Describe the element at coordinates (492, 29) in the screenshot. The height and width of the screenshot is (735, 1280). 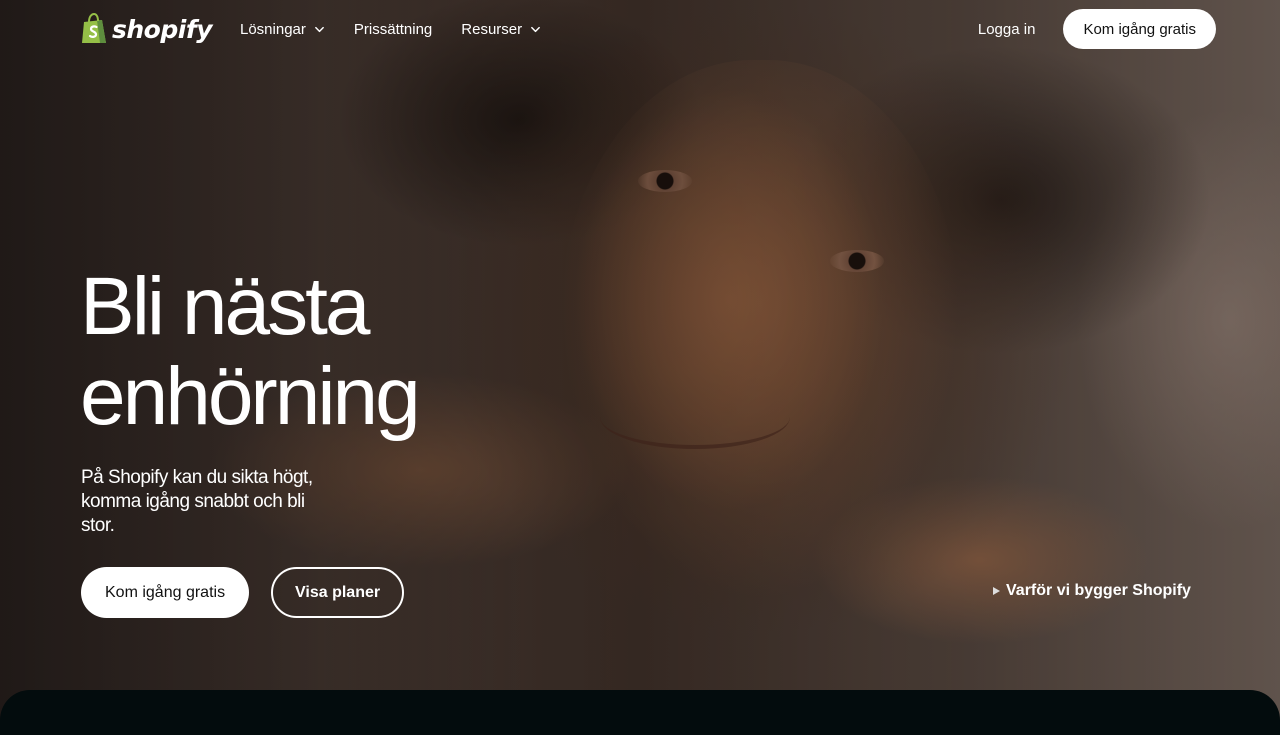
I see `nav-item-label: Resurser` at that location.